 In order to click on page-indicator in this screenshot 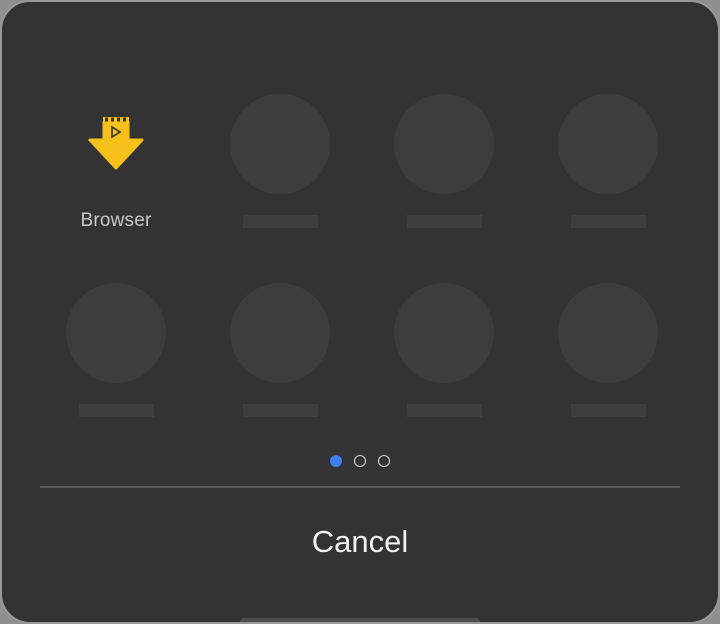, I will do `click(360, 461)`.